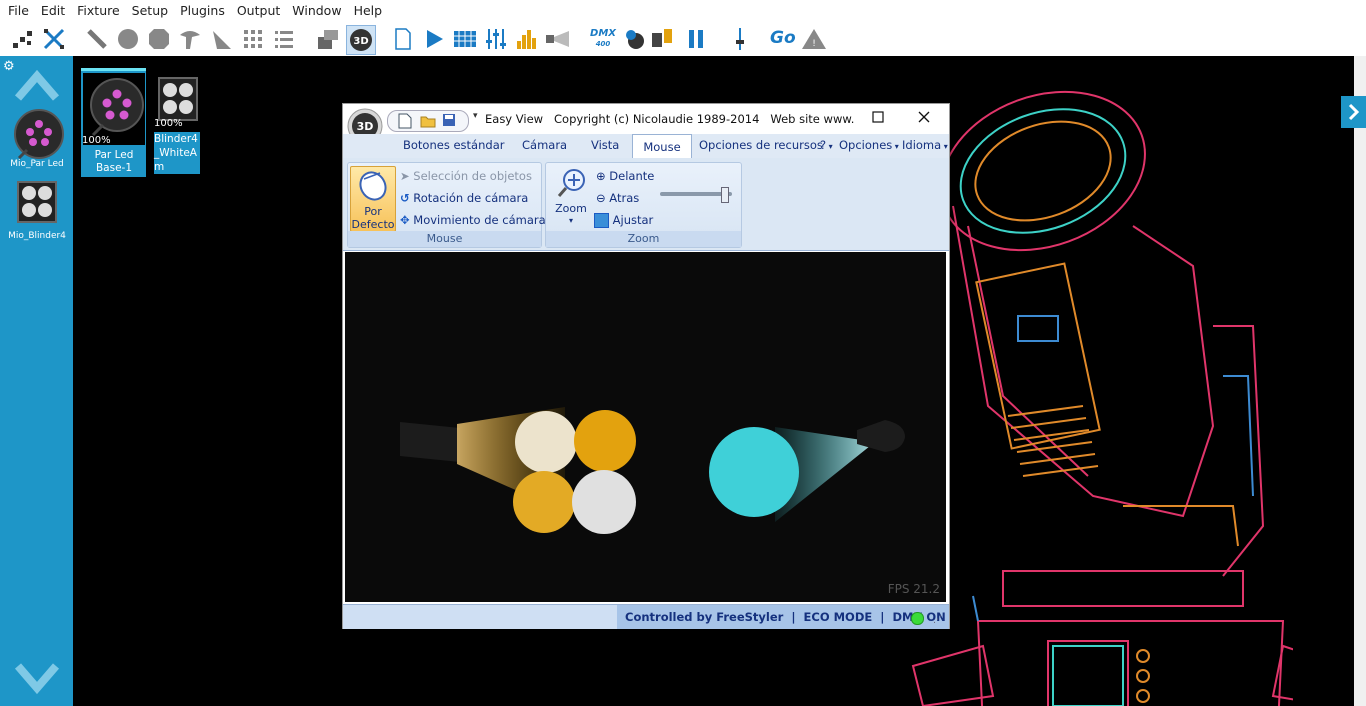 Image resolution: width=1366 pixels, height=706 pixels. Describe the element at coordinates (444, 239) in the screenshot. I see `mouse-group-label: Mouse` at that location.